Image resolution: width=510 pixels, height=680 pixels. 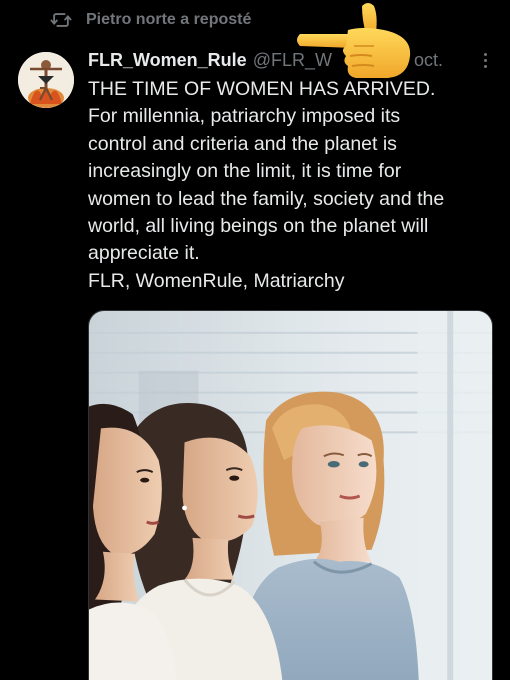 What do you see at coordinates (61, 20) in the screenshot?
I see `repost-icon` at bounding box center [61, 20].